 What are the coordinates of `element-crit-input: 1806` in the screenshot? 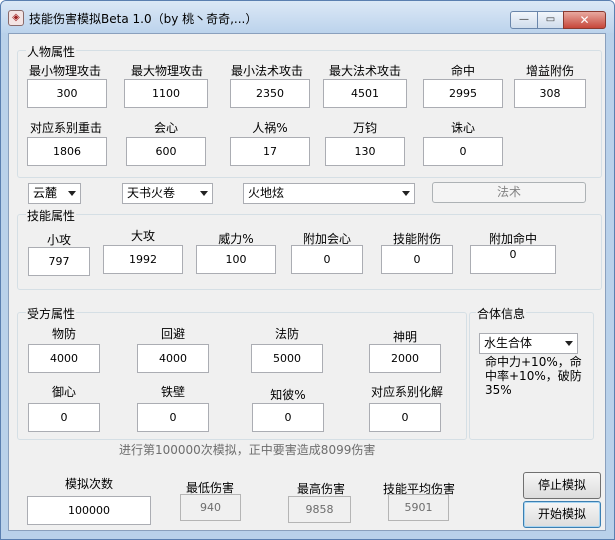 It's located at (67, 151).